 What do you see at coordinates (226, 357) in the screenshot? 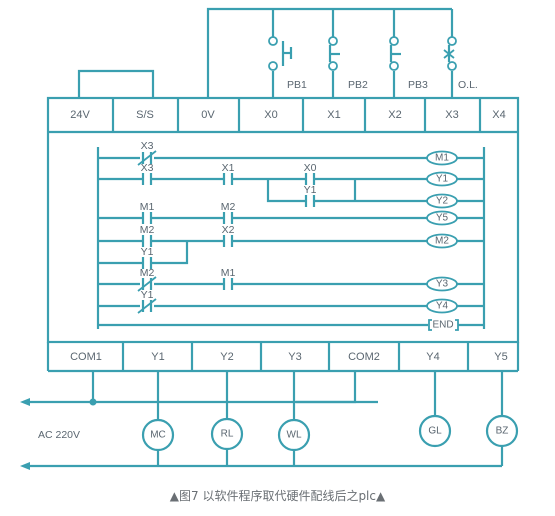
I see `terminal-y2: Y2` at bounding box center [226, 357].